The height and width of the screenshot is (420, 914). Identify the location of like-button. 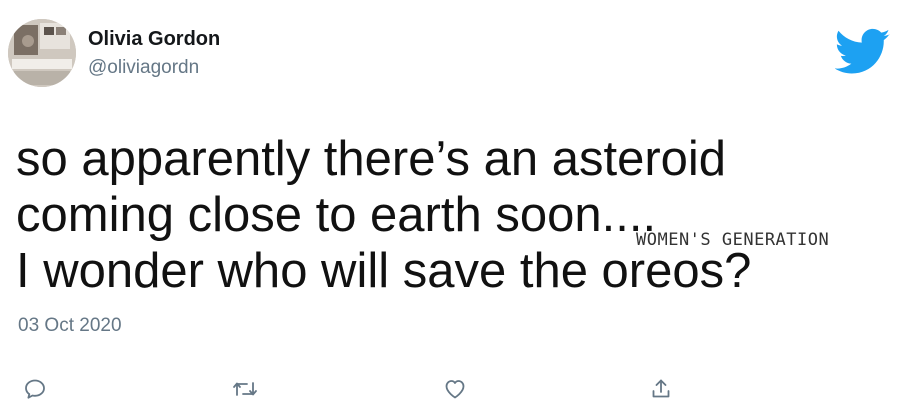
(455, 389).